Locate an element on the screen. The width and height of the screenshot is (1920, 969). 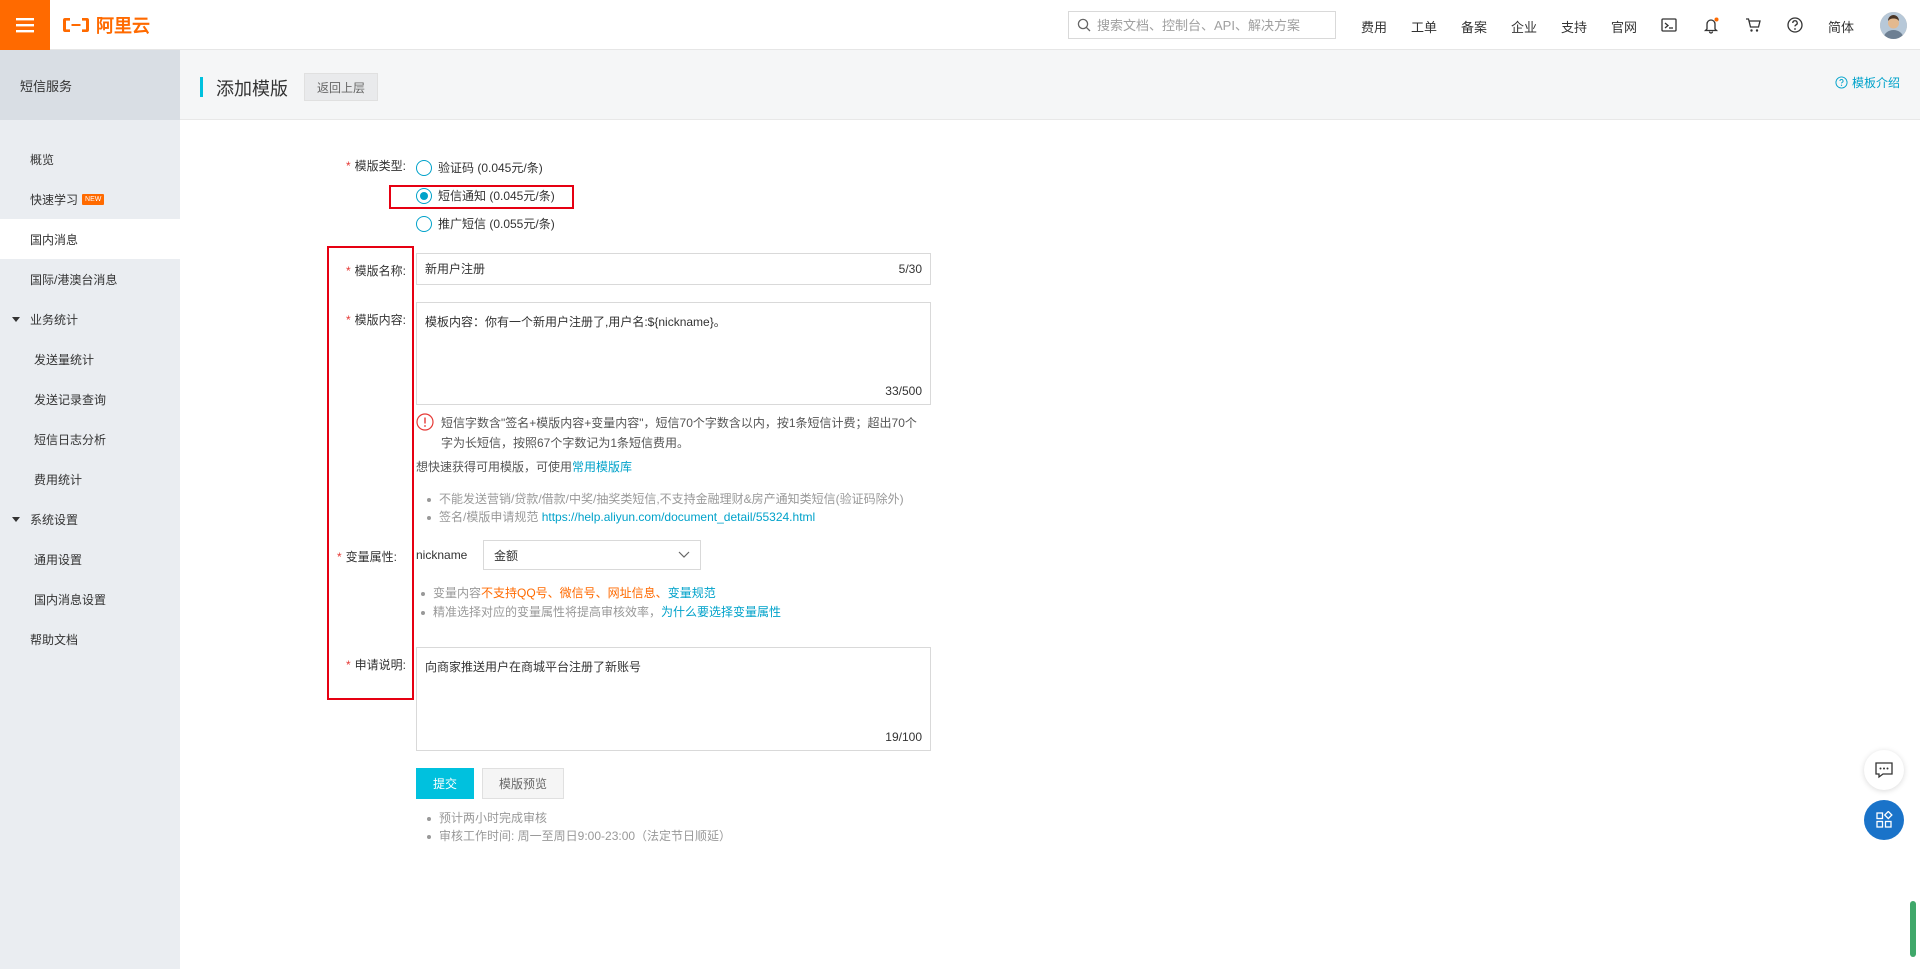
variable-hint-2-text: 精准选择对应的变量属性将提高审核效率， is located at coordinates (547, 612).